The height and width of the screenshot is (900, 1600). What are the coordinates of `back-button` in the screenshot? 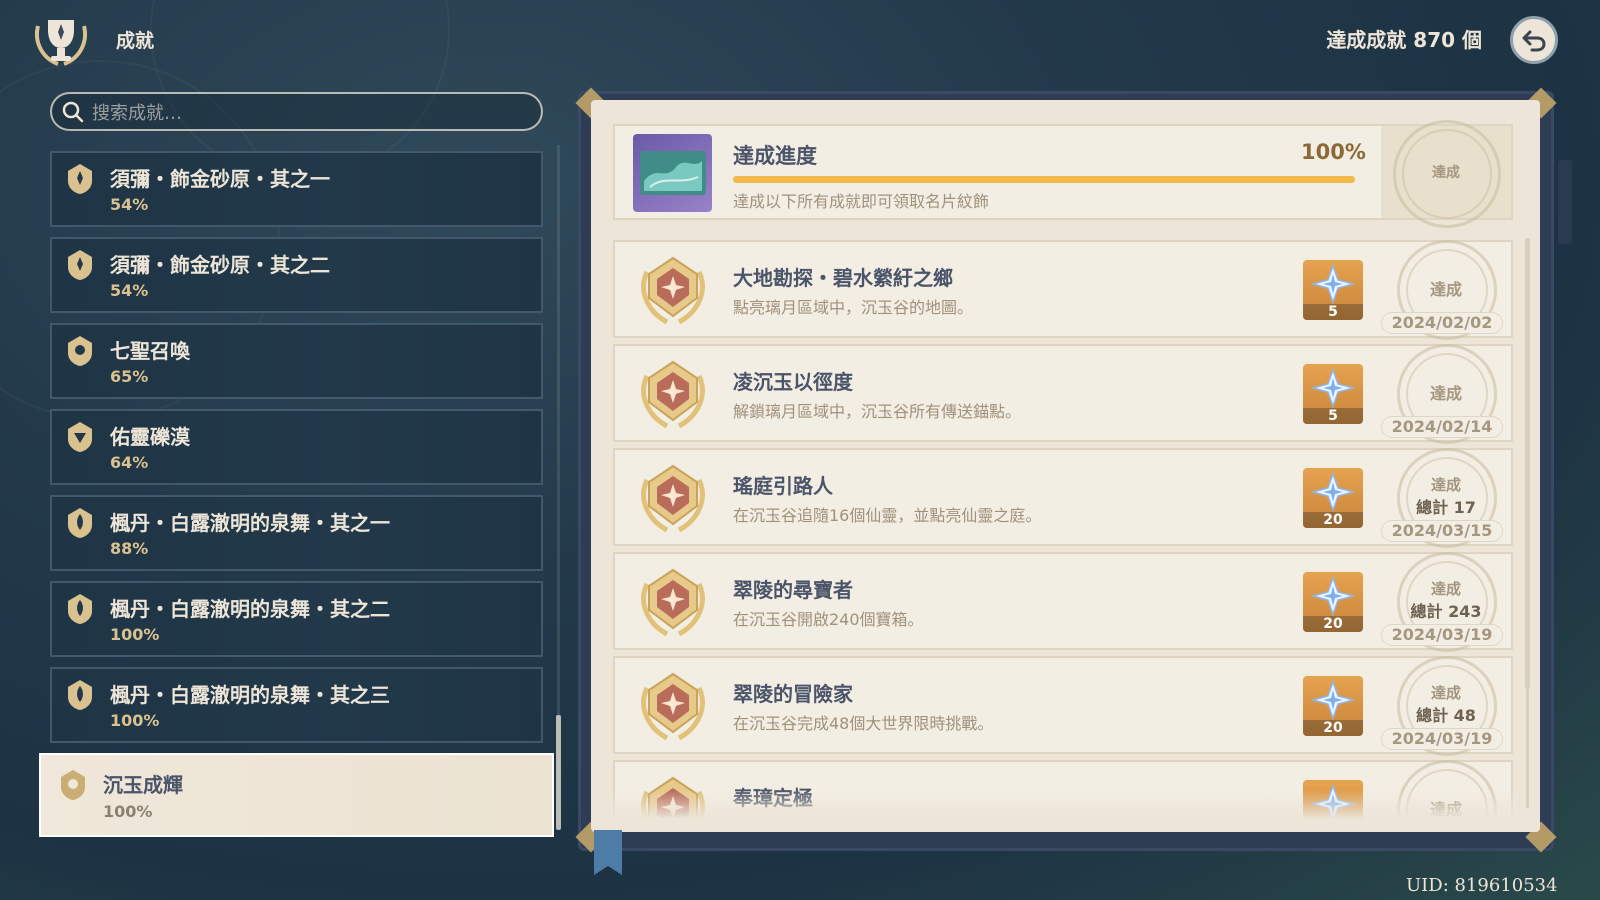 It's located at (1534, 40).